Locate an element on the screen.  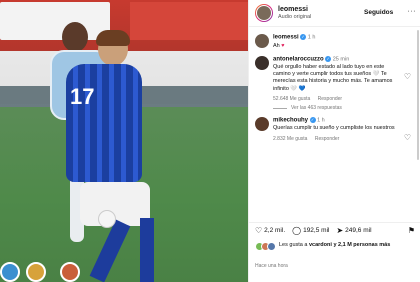
bookmark-icon: ⚑ is located at coordinates (411, 230).